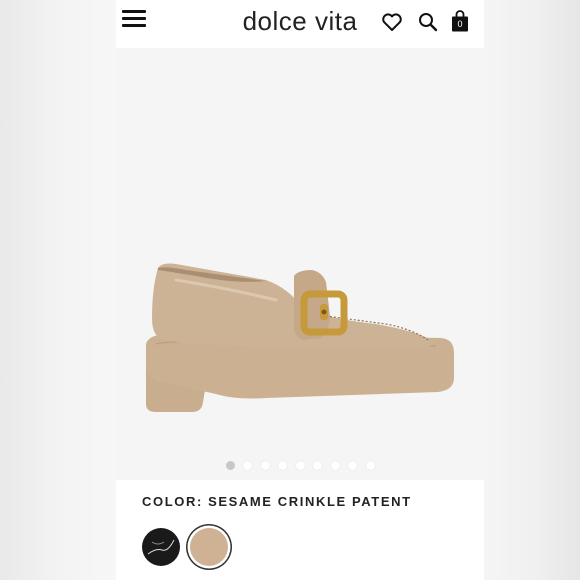  I want to click on bag-button: 0, so click(463, 22).